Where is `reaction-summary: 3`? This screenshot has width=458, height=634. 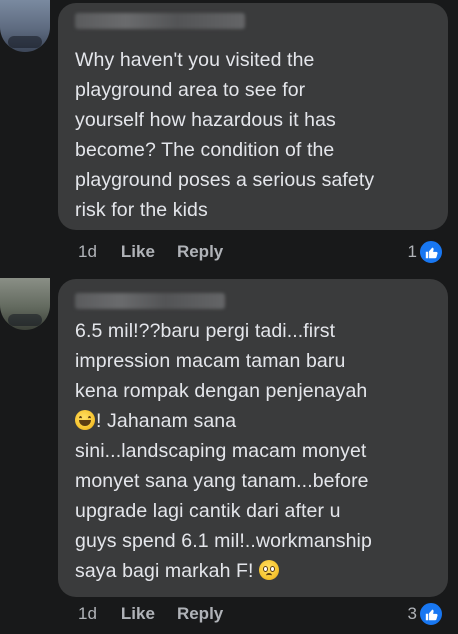 reaction-summary: 3 is located at coordinates (425, 614).